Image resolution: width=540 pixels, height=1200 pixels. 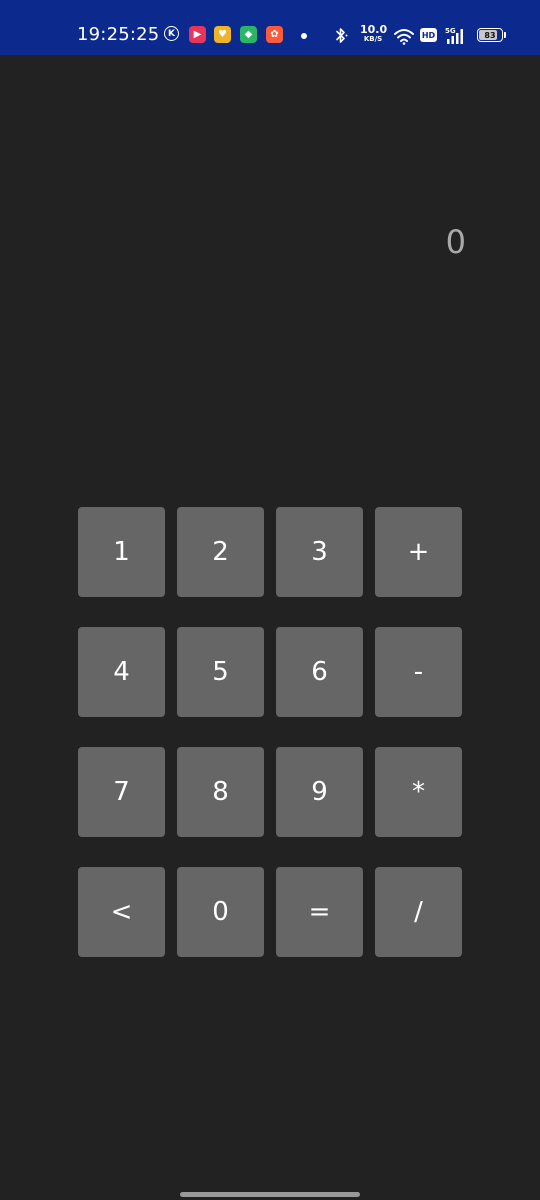 What do you see at coordinates (220, 912) in the screenshot?
I see `key-0: 0` at bounding box center [220, 912].